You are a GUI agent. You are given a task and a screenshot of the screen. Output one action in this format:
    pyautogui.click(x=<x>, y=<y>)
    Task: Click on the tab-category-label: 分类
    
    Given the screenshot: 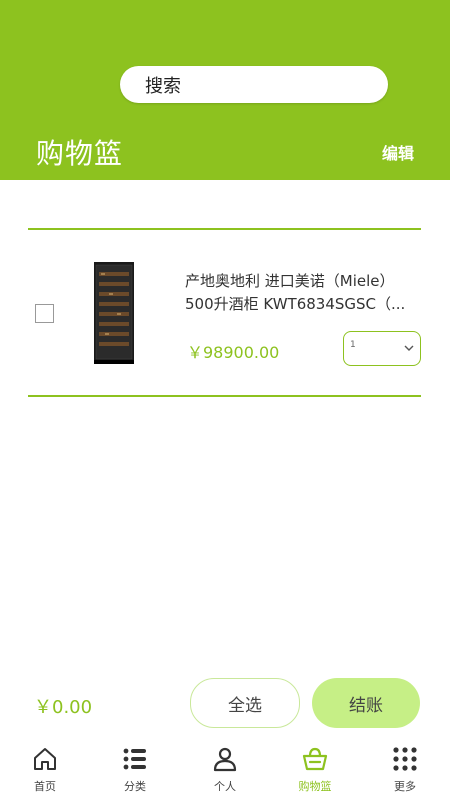 What is the action you would take?
    pyautogui.click(x=135, y=786)
    